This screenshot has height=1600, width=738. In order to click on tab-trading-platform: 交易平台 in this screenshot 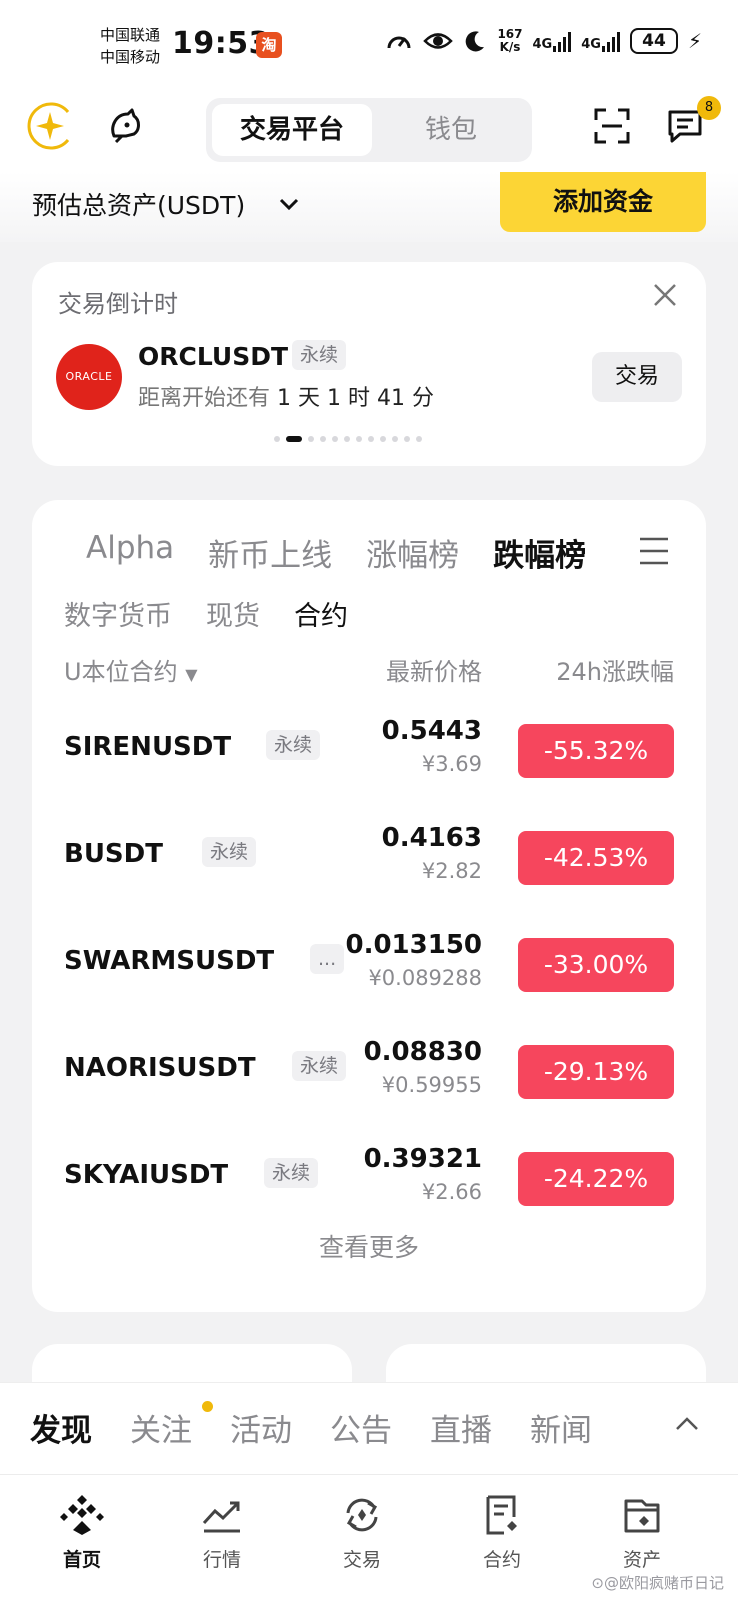, I will do `click(292, 130)`.